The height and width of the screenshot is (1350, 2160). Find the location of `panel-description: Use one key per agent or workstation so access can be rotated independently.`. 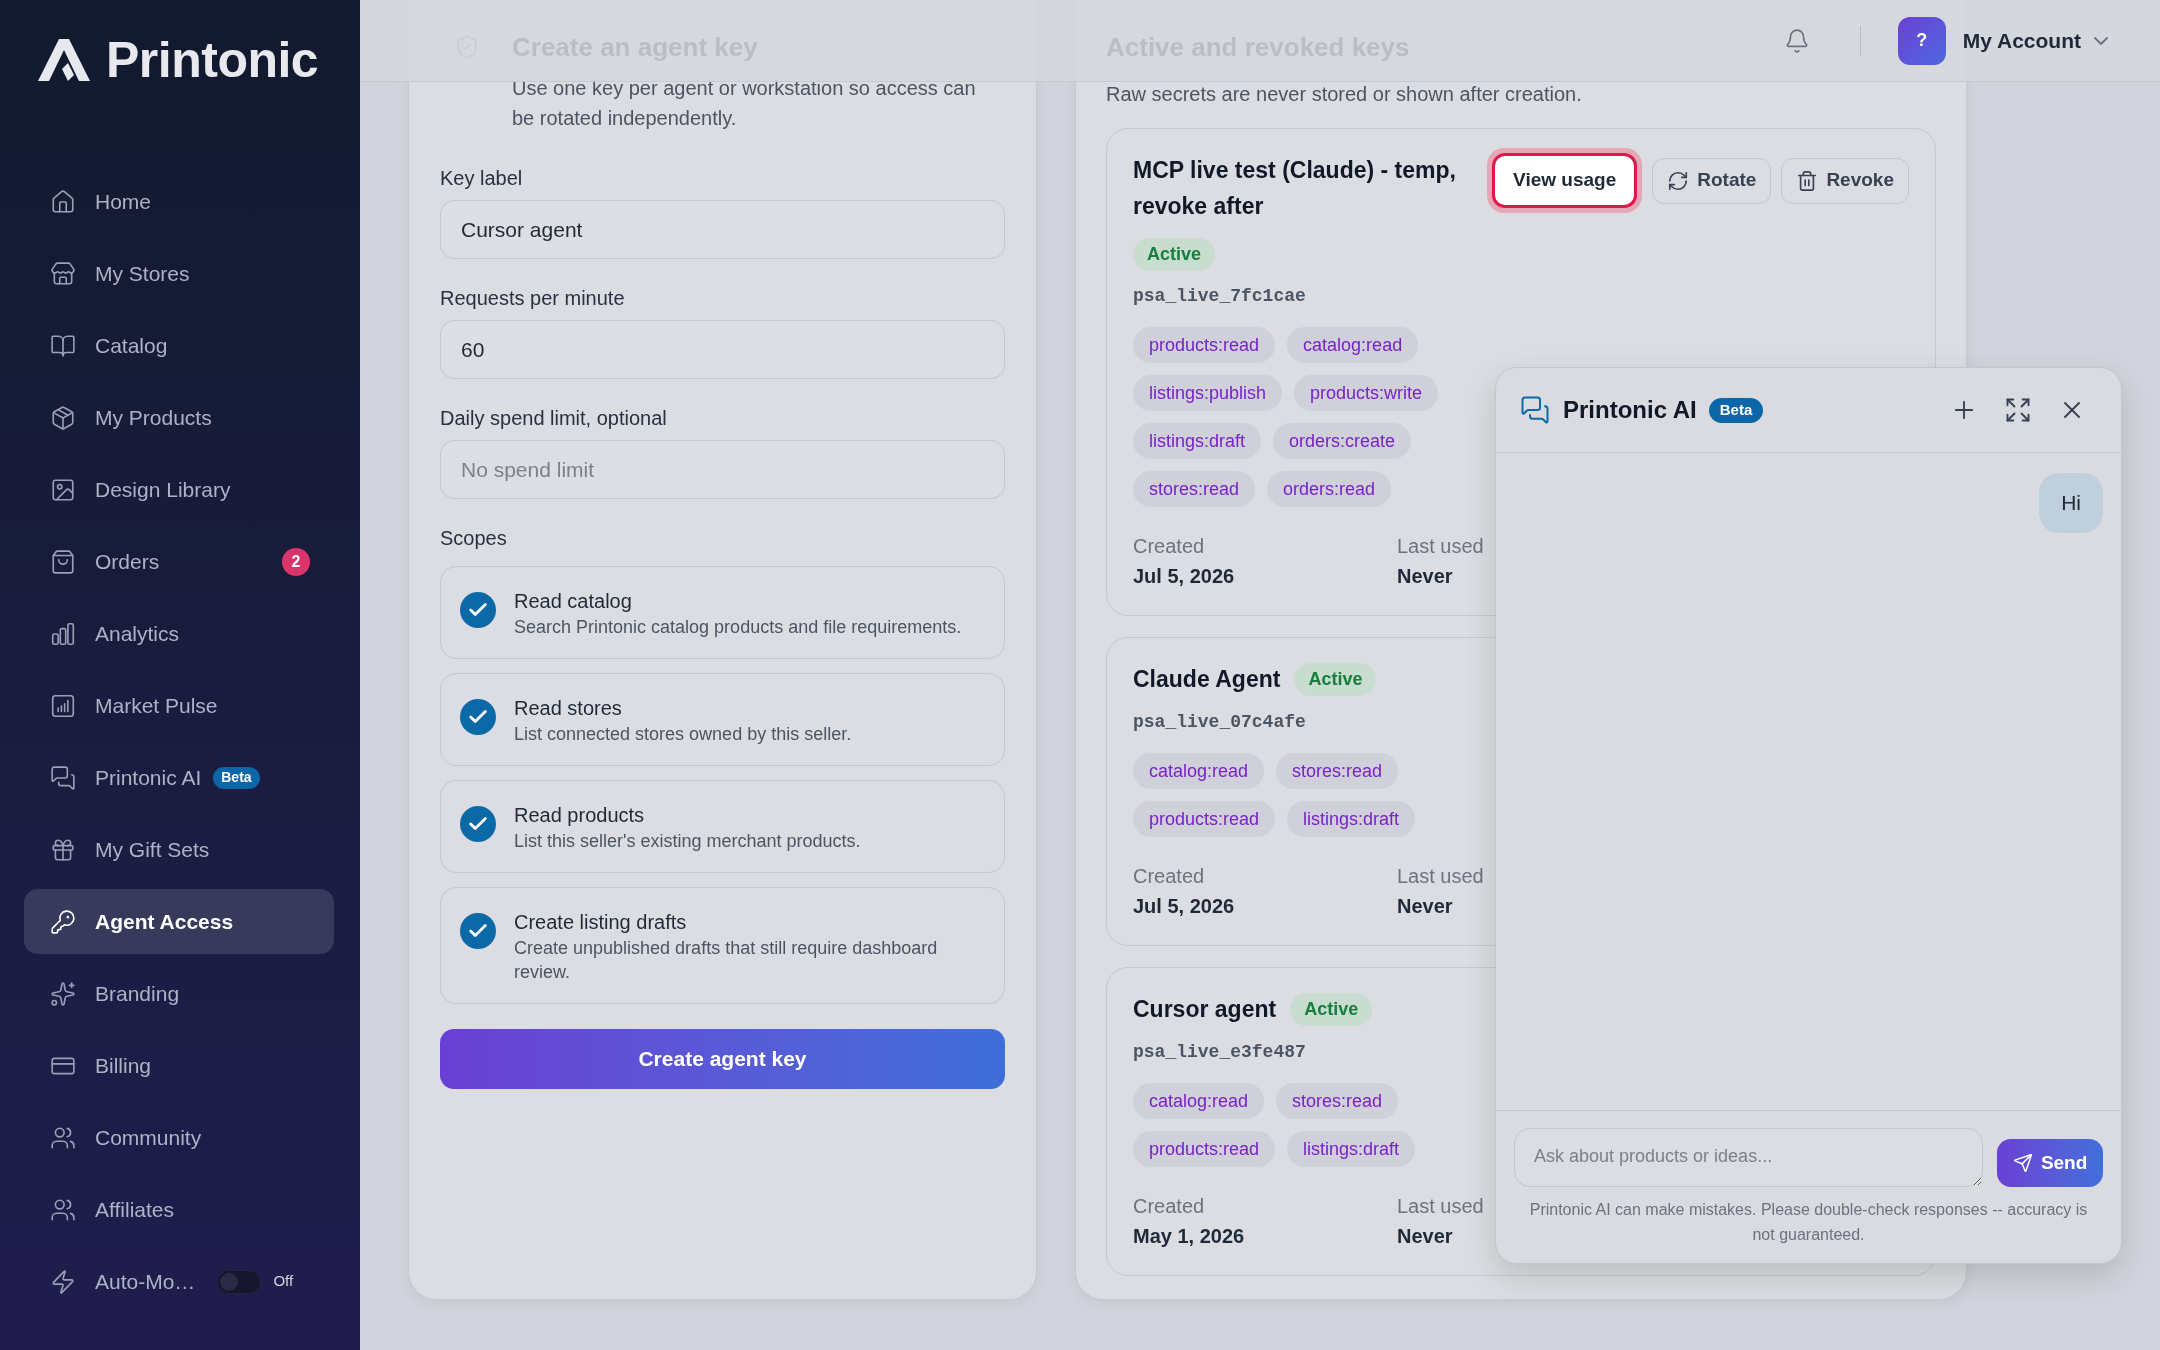

panel-description: Use one key per agent or workstation so access can be rotated independently. is located at coordinates (744, 103).